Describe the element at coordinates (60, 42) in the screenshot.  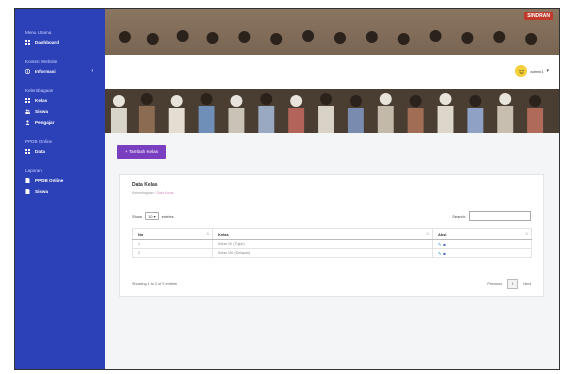
I see `sidebar-item-dashboard: Dashboard` at that location.